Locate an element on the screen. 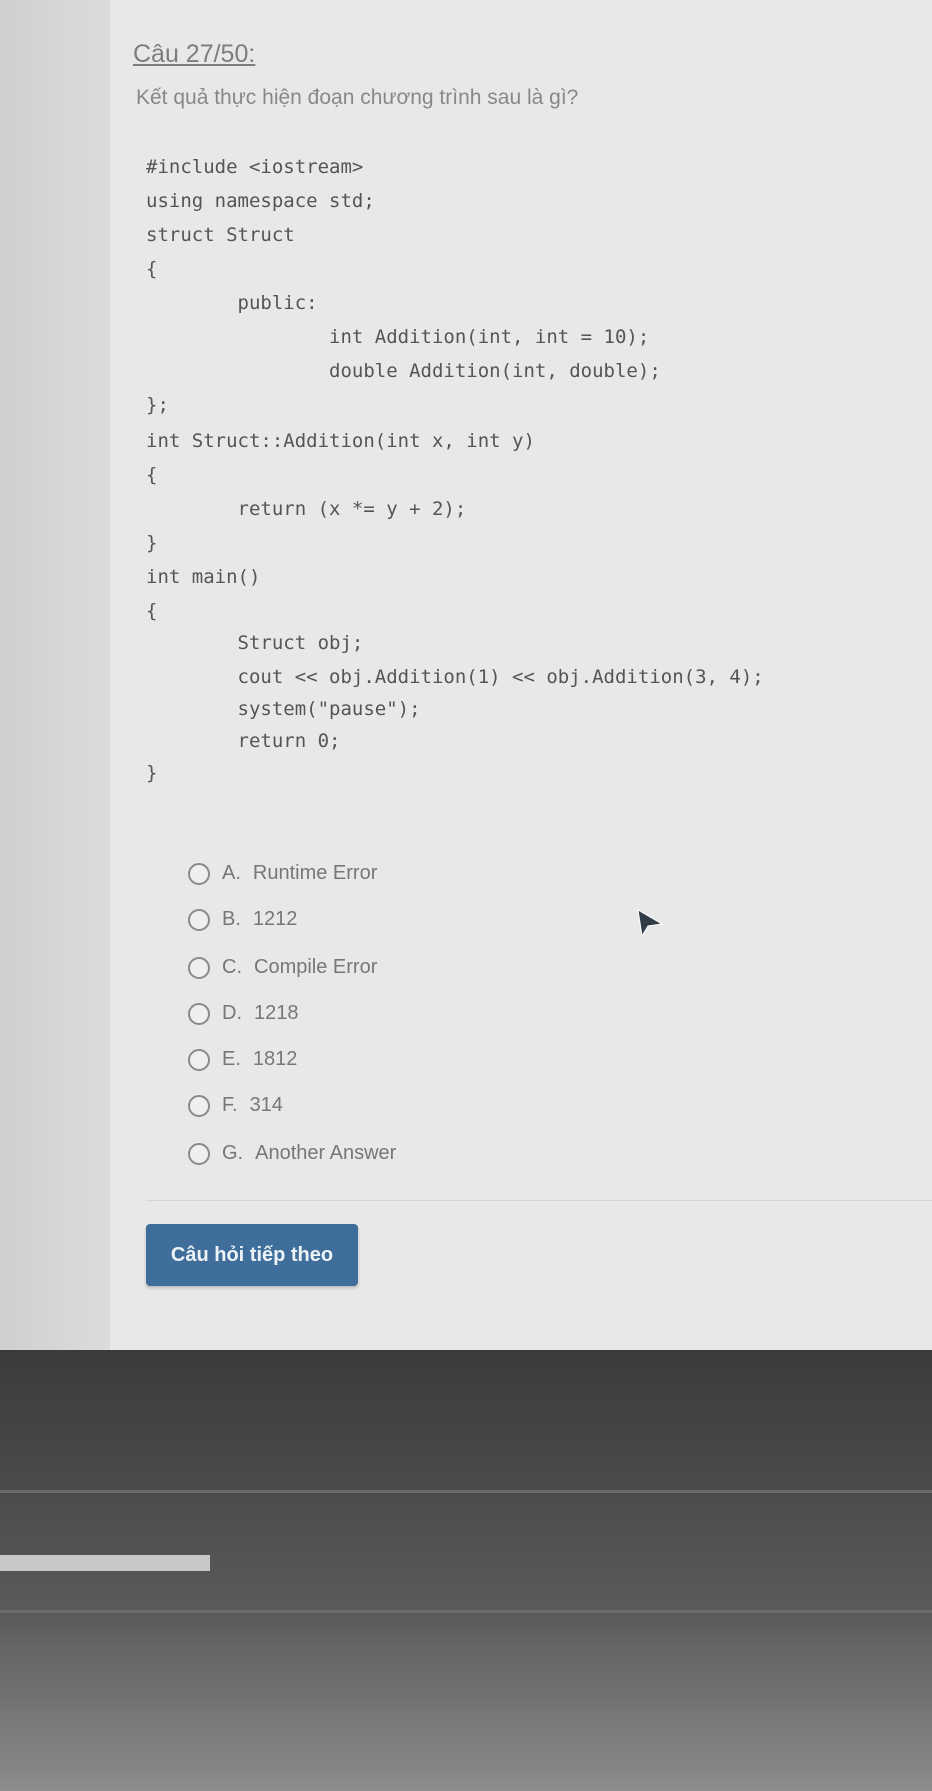 The image size is (932, 1791). option-letter: E. is located at coordinates (231, 1059).